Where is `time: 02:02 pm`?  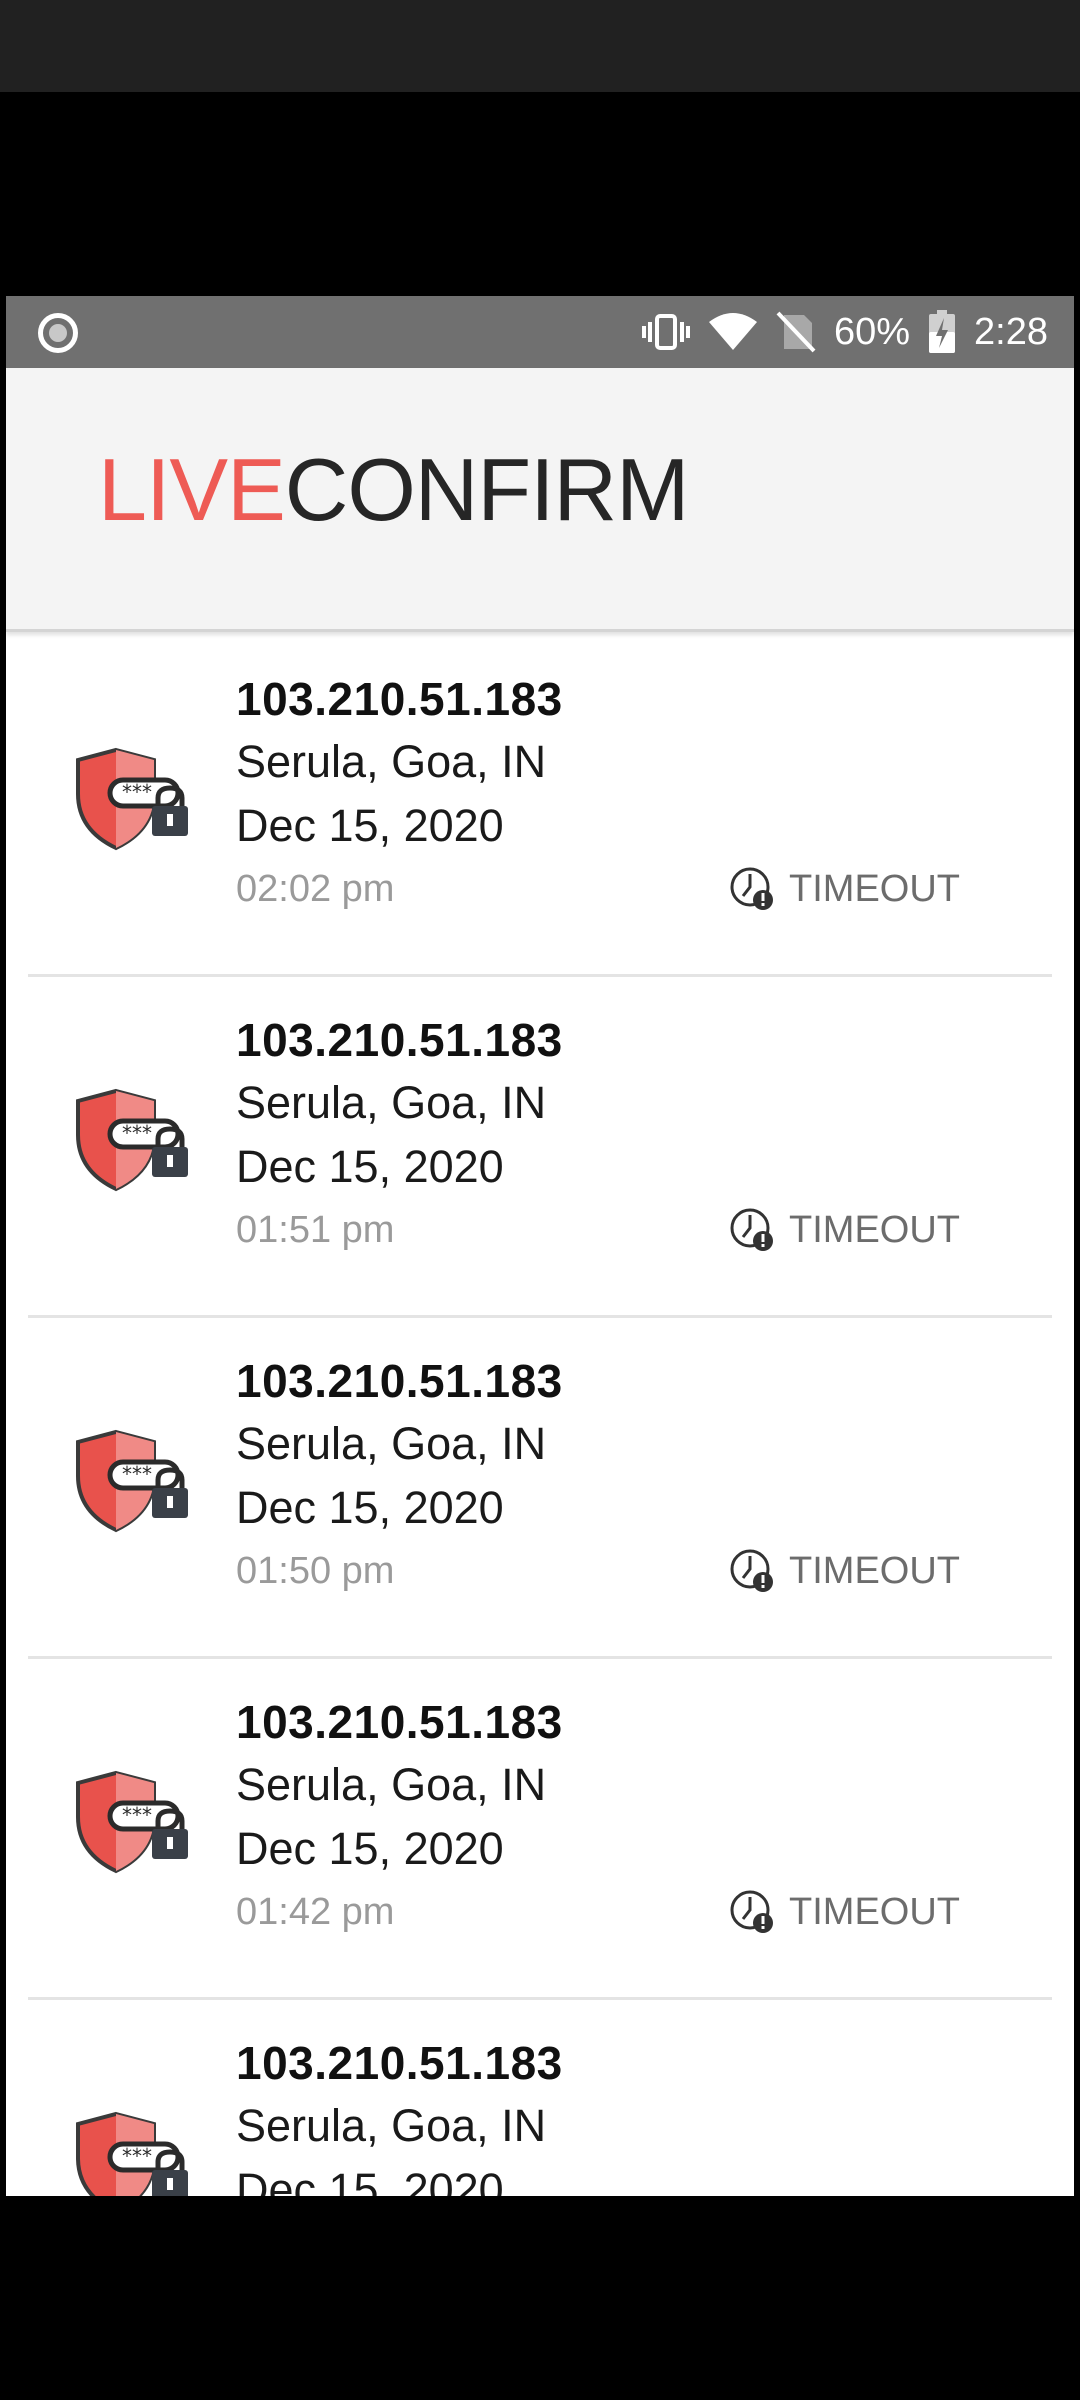 time: 02:02 pm is located at coordinates (315, 889).